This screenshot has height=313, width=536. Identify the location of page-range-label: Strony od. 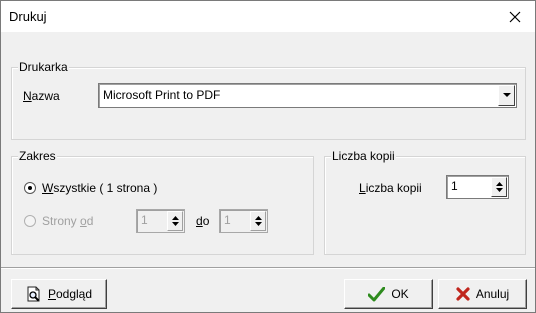
(67, 221).